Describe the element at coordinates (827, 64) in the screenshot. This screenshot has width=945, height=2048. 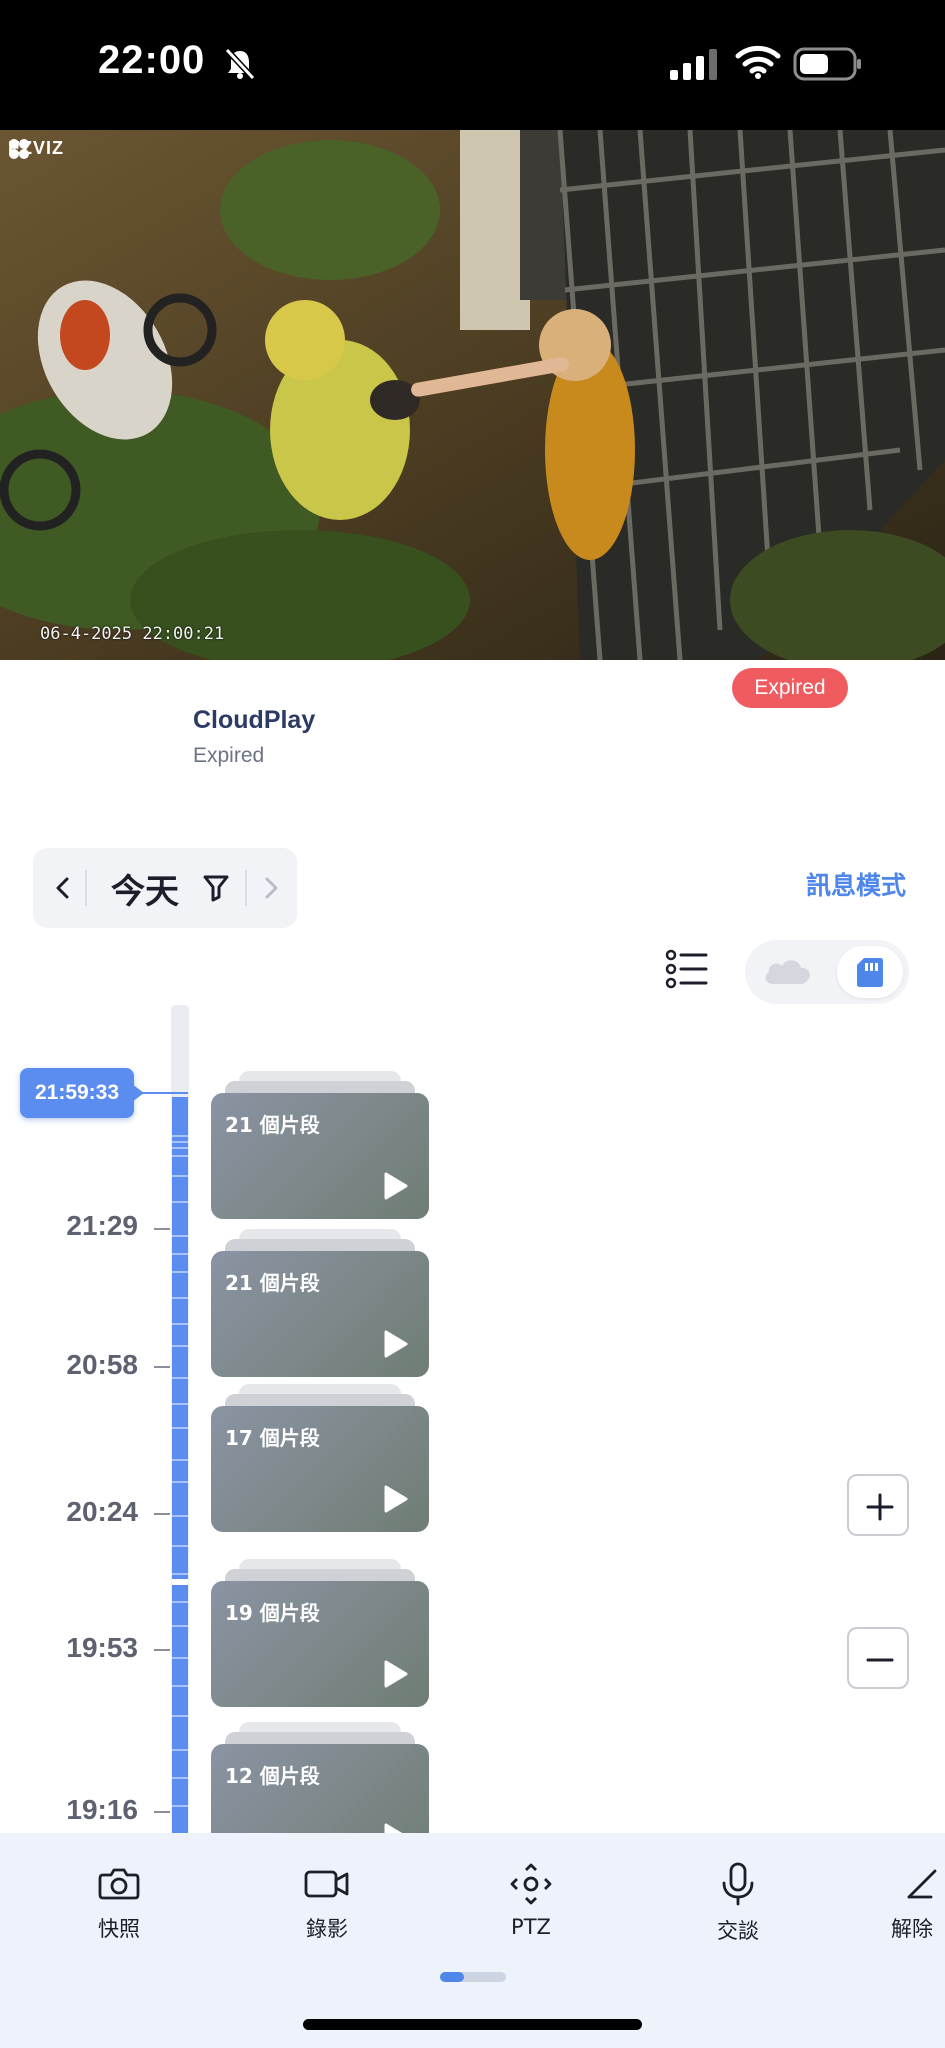
I see `battery-icon` at that location.